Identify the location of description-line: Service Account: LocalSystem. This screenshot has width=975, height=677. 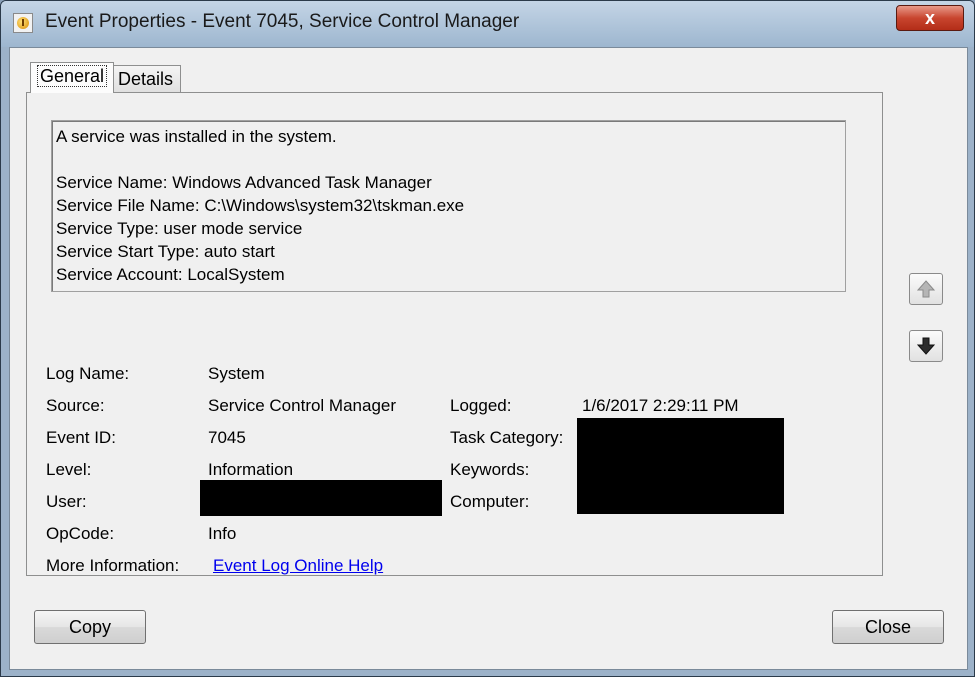
(170, 274).